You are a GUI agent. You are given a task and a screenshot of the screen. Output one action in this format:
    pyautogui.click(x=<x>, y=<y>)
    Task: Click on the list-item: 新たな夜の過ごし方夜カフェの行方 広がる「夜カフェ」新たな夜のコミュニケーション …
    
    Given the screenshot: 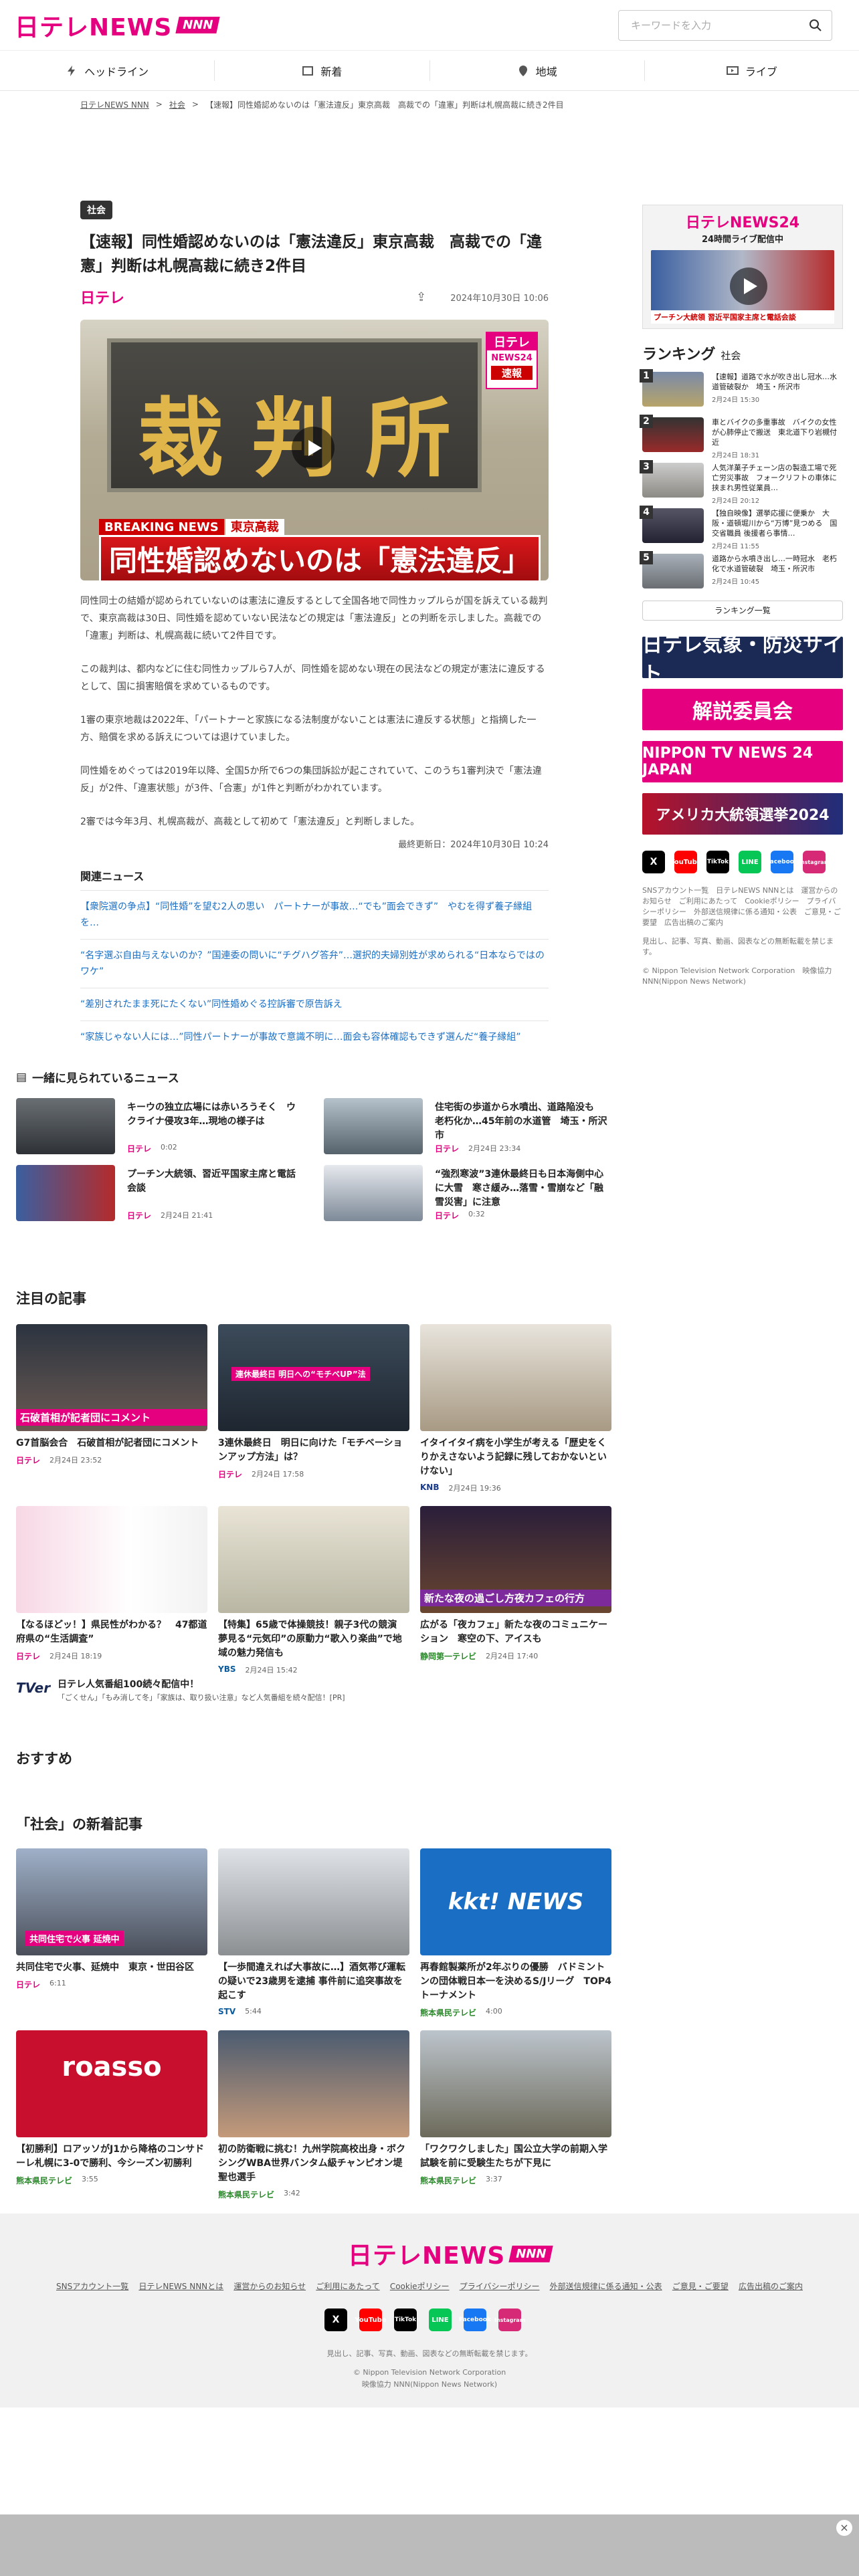 What is the action you would take?
    pyautogui.click(x=515, y=1584)
    